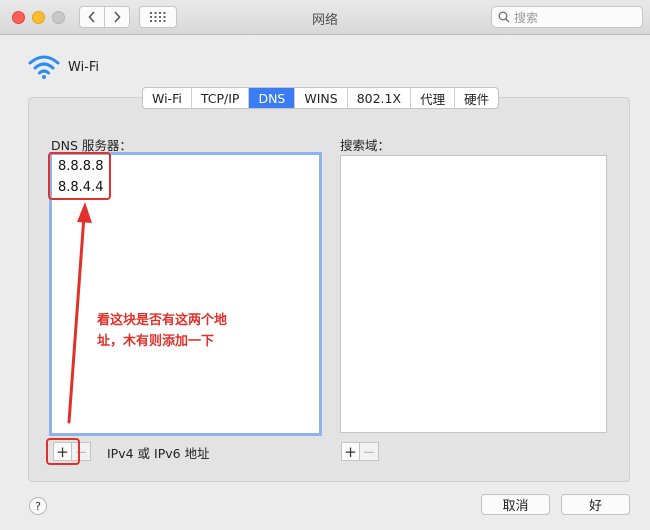  I want to click on annotation-arrow, so click(79, 313).